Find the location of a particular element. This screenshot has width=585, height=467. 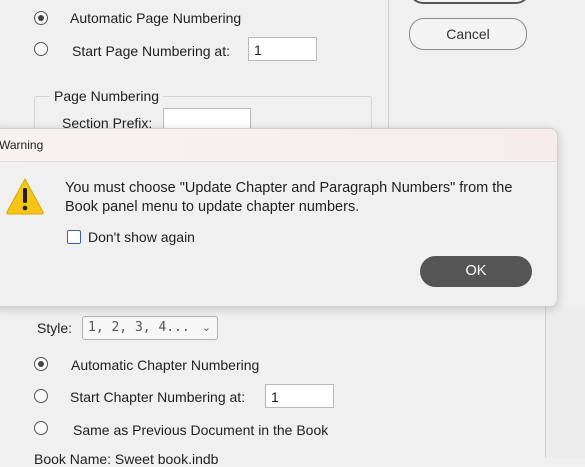

ok-button: OK is located at coordinates (476, 271).